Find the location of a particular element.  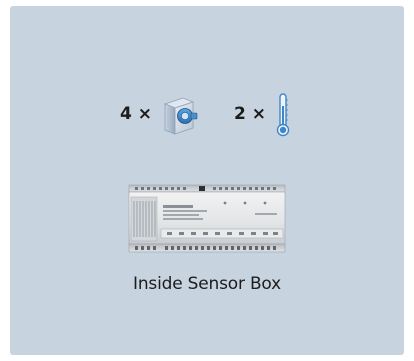

sensor-box-caption: Inside Sensor Box is located at coordinates (207, 284).